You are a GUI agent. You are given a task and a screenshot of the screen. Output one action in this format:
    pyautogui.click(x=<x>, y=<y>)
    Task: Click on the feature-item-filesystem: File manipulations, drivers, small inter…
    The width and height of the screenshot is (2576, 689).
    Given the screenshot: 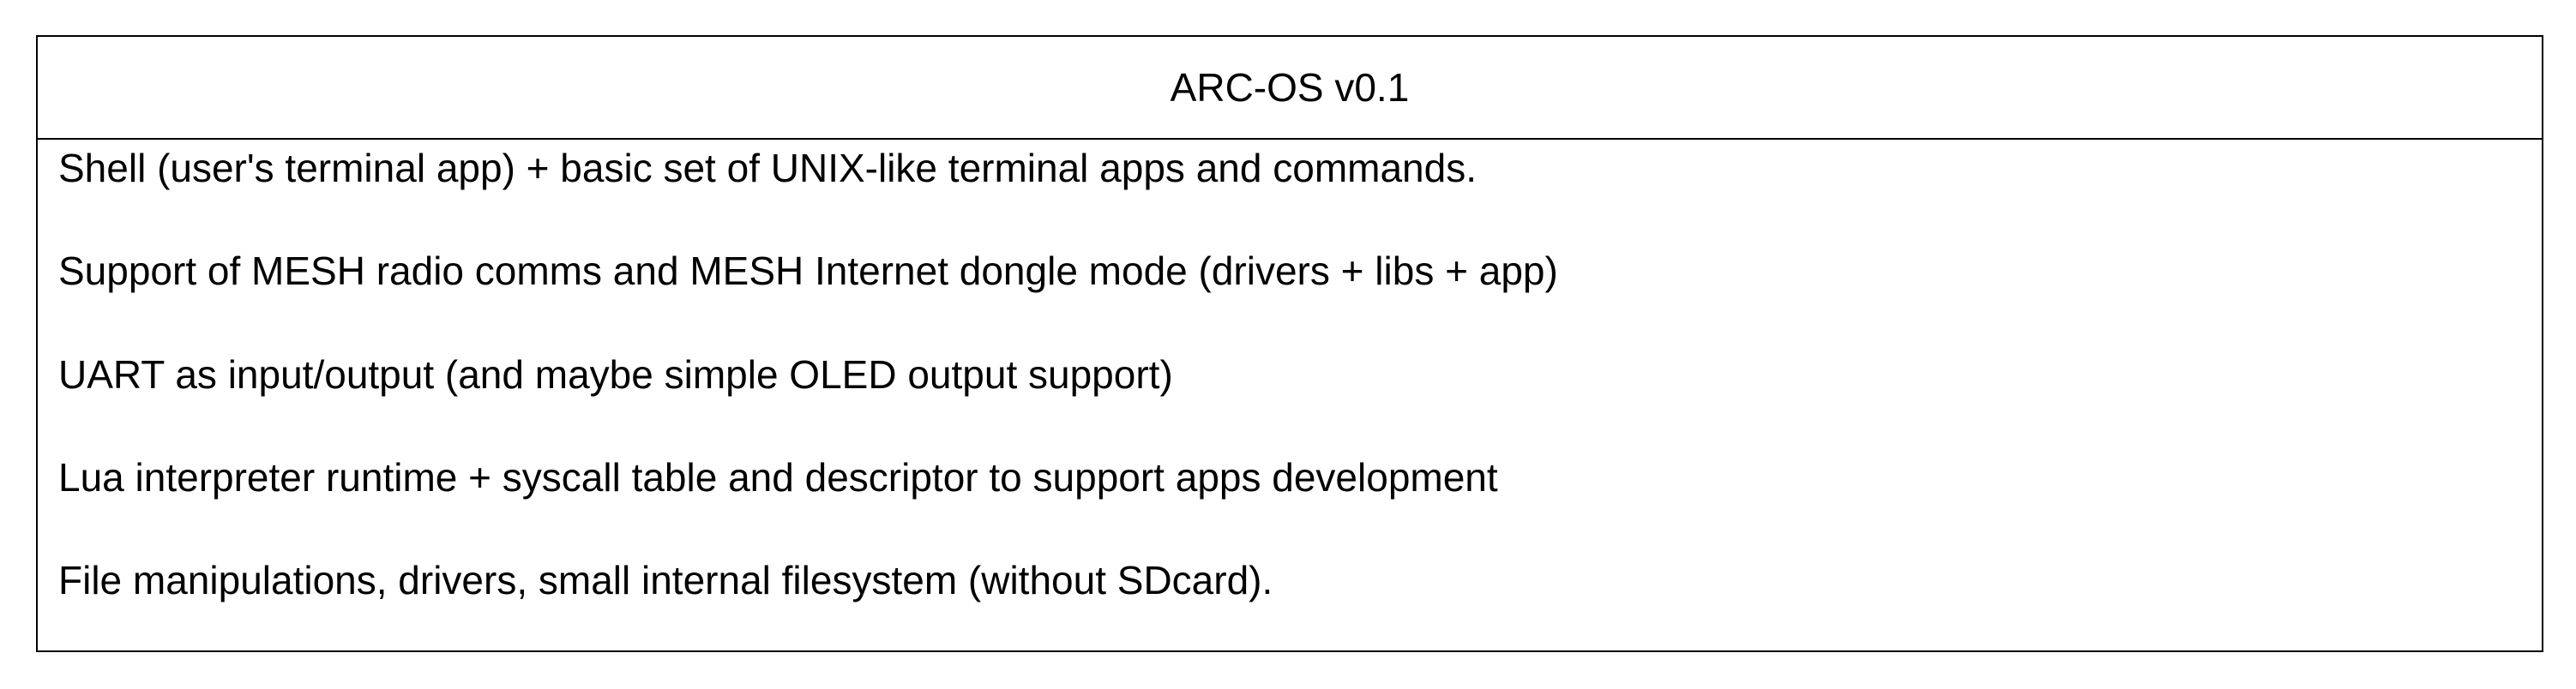 What is the action you would take?
    pyautogui.click(x=665, y=590)
    